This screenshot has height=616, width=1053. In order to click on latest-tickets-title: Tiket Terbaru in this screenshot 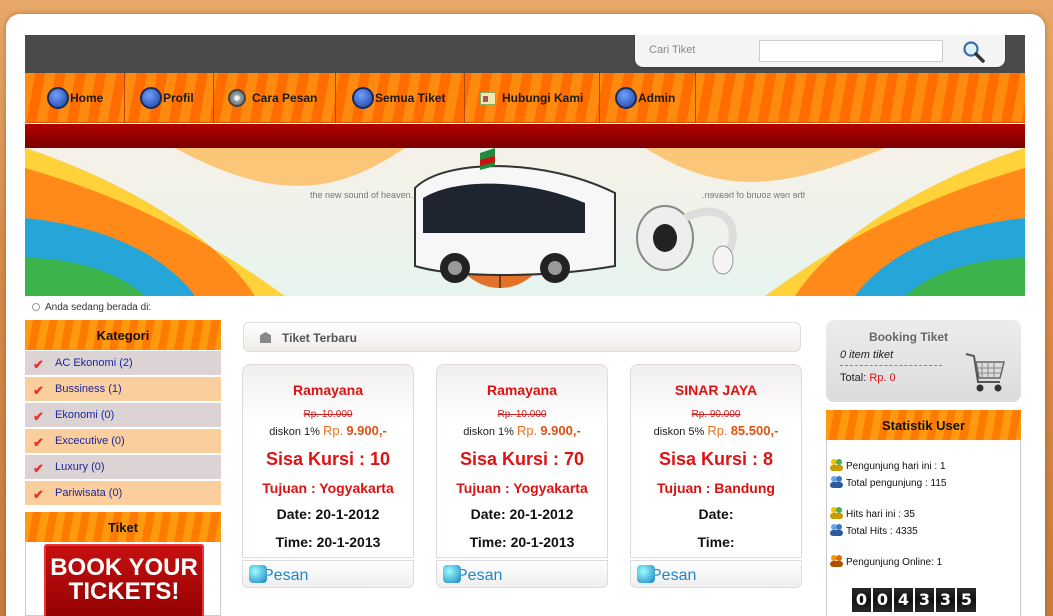, I will do `click(319, 338)`.